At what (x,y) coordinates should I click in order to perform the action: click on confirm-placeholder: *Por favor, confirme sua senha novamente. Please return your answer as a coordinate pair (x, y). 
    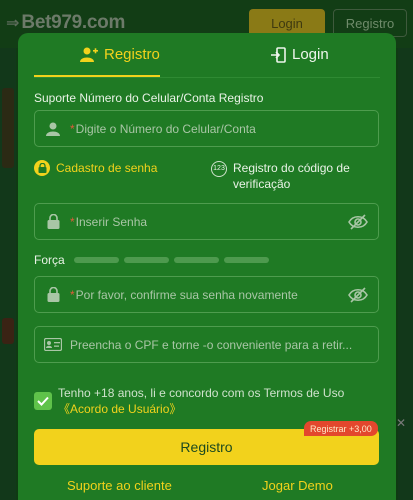
    Looking at the image, I should click on (184, 294).